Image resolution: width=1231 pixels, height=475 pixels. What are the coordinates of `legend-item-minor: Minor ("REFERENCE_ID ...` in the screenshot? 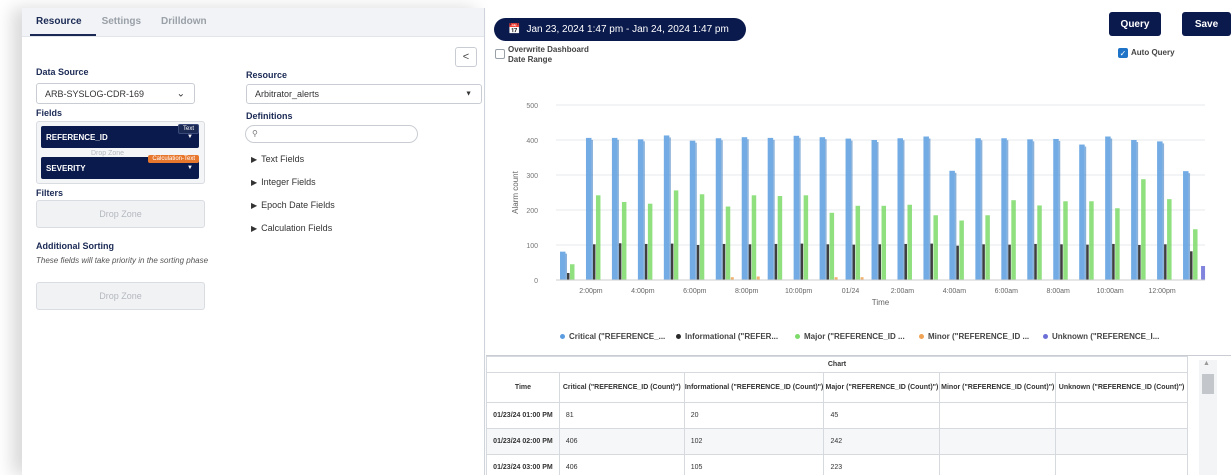 It's located at (974, 336).